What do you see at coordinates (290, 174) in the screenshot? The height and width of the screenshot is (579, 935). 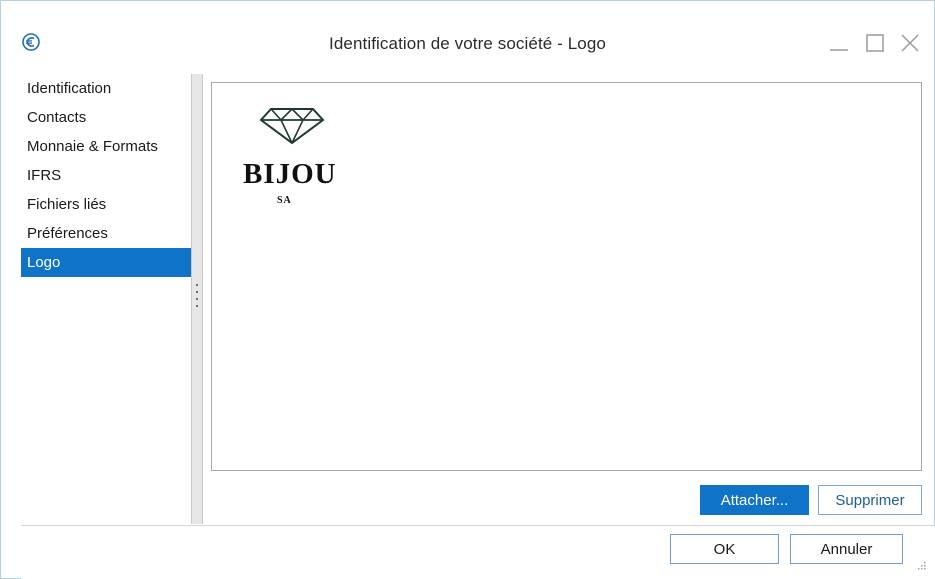 I see `logo-name: BIJOU` at bounding box center [290, 174].